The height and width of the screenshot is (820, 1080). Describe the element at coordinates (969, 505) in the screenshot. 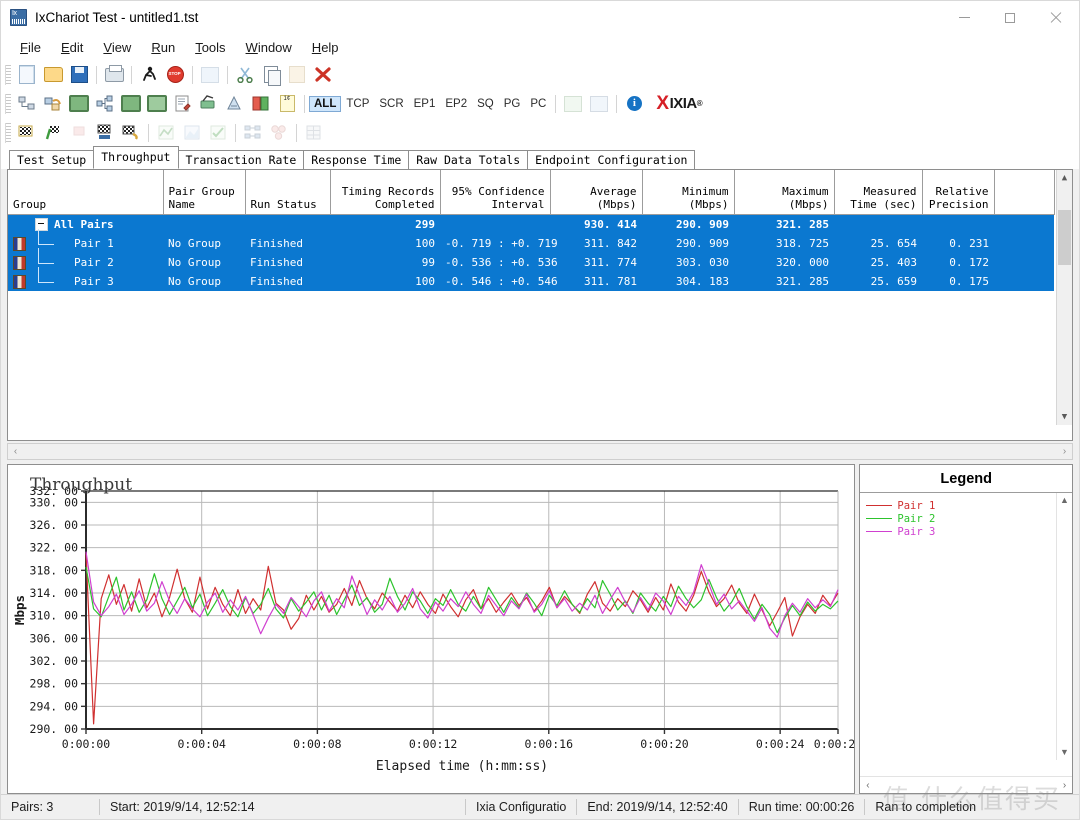

I see `legend-item-pair-1: Pair 1` at that location.